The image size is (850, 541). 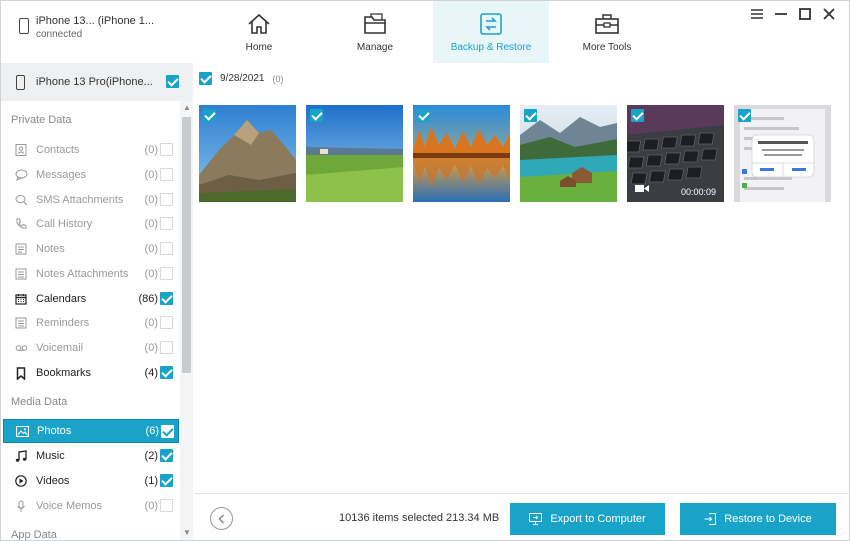 What do you see at coordinates (21, 299) in the screenshot?
I see `calendar-icon` at bounding box center [21, 299].